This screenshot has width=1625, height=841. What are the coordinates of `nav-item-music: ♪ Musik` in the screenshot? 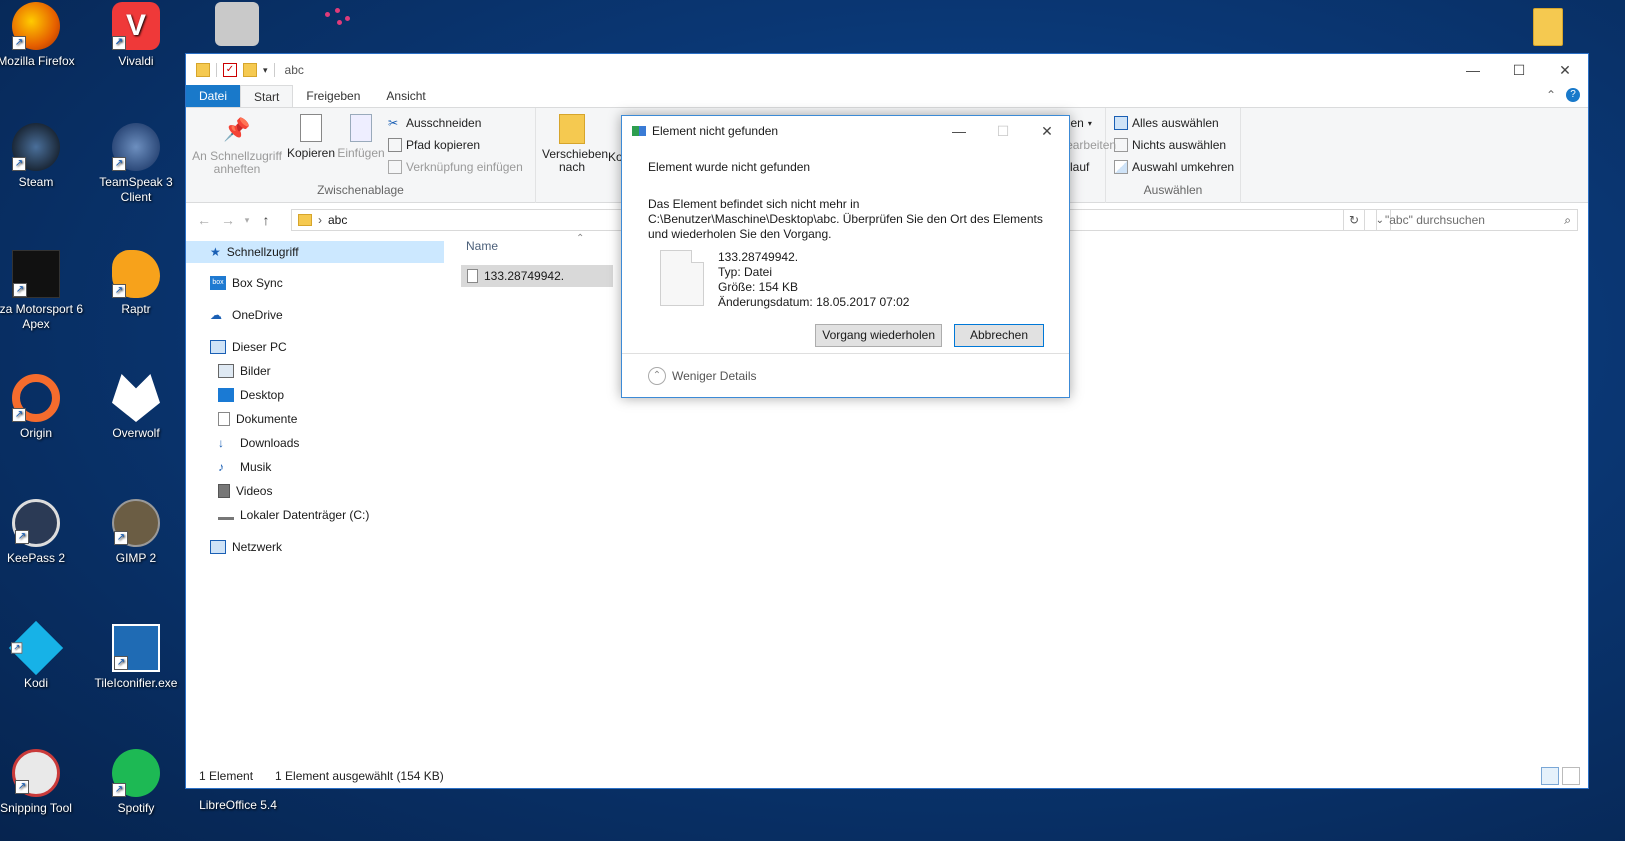 It's located at (244, 467).